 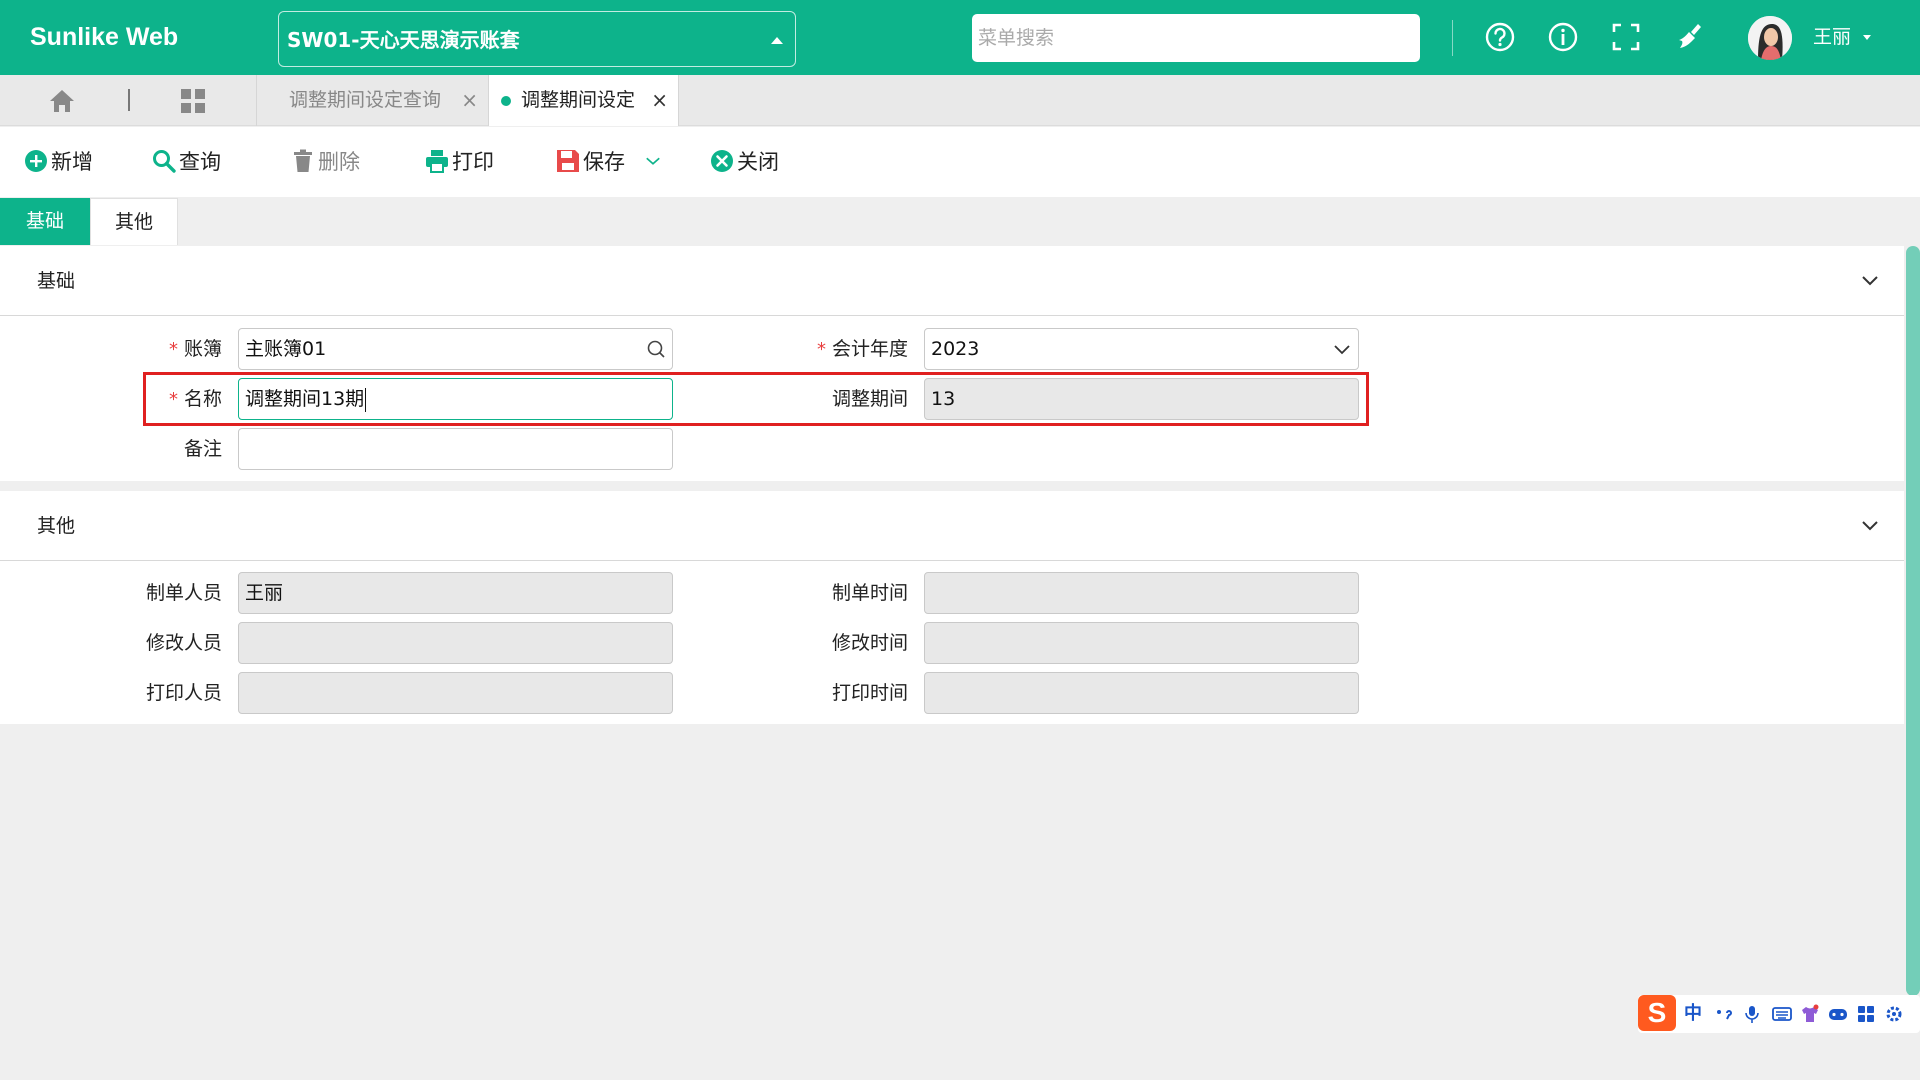 What do you see at coordinates (56, 526) in the screenshot?
I see `panel-title: 其他` at bounding box center [56, 526].